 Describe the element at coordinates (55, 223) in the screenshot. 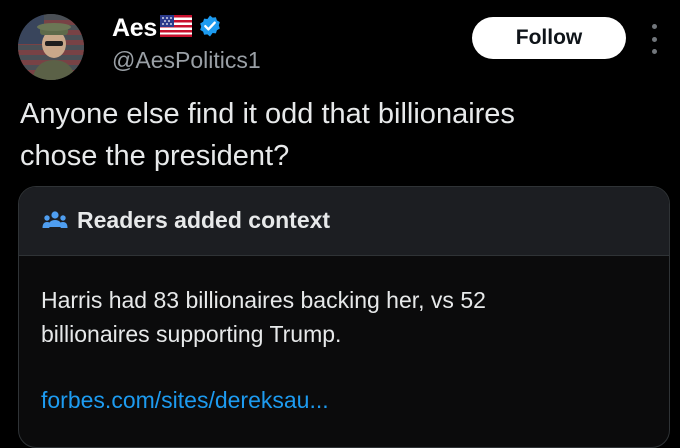

I see `readers-icon` at that location.